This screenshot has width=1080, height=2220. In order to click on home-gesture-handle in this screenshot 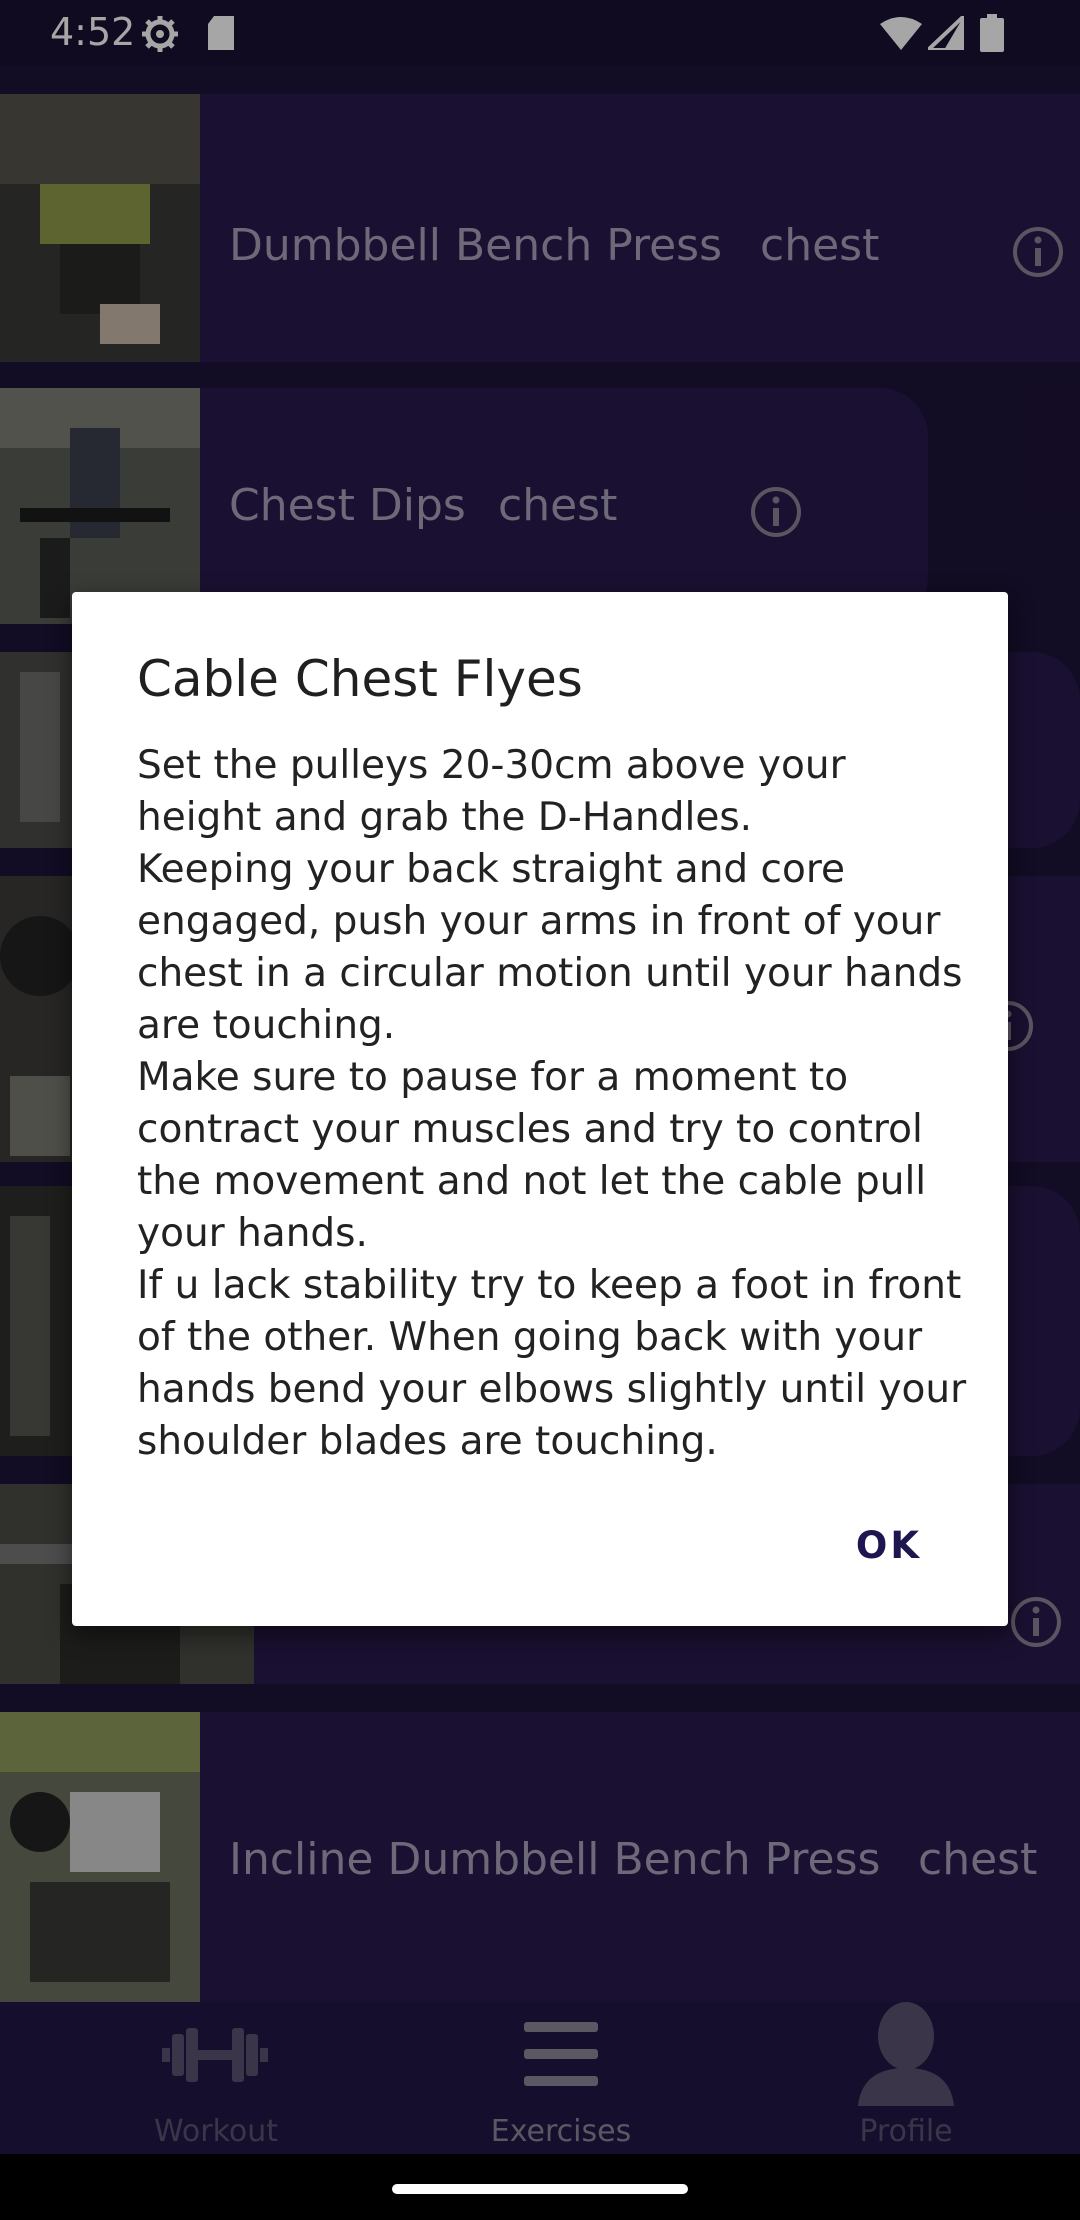, I will do `click(540, 2189)`.